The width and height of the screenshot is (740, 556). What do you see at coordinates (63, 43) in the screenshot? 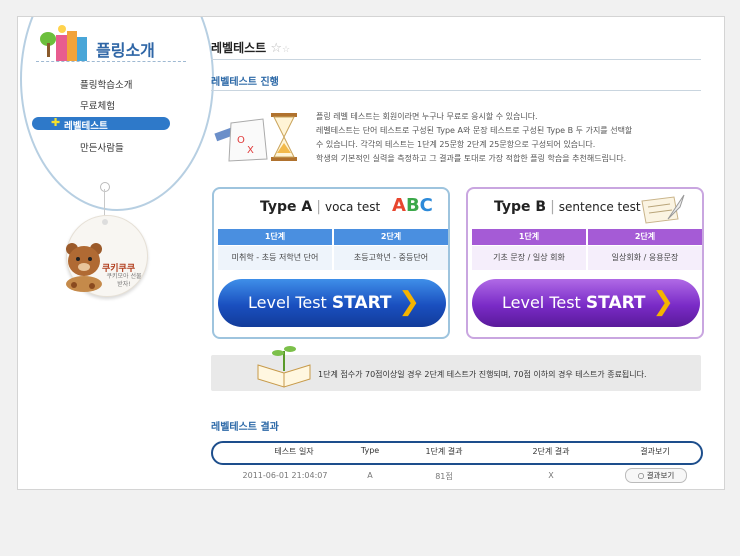
I see `books-logo-icon` at bounding box center [63, 43].